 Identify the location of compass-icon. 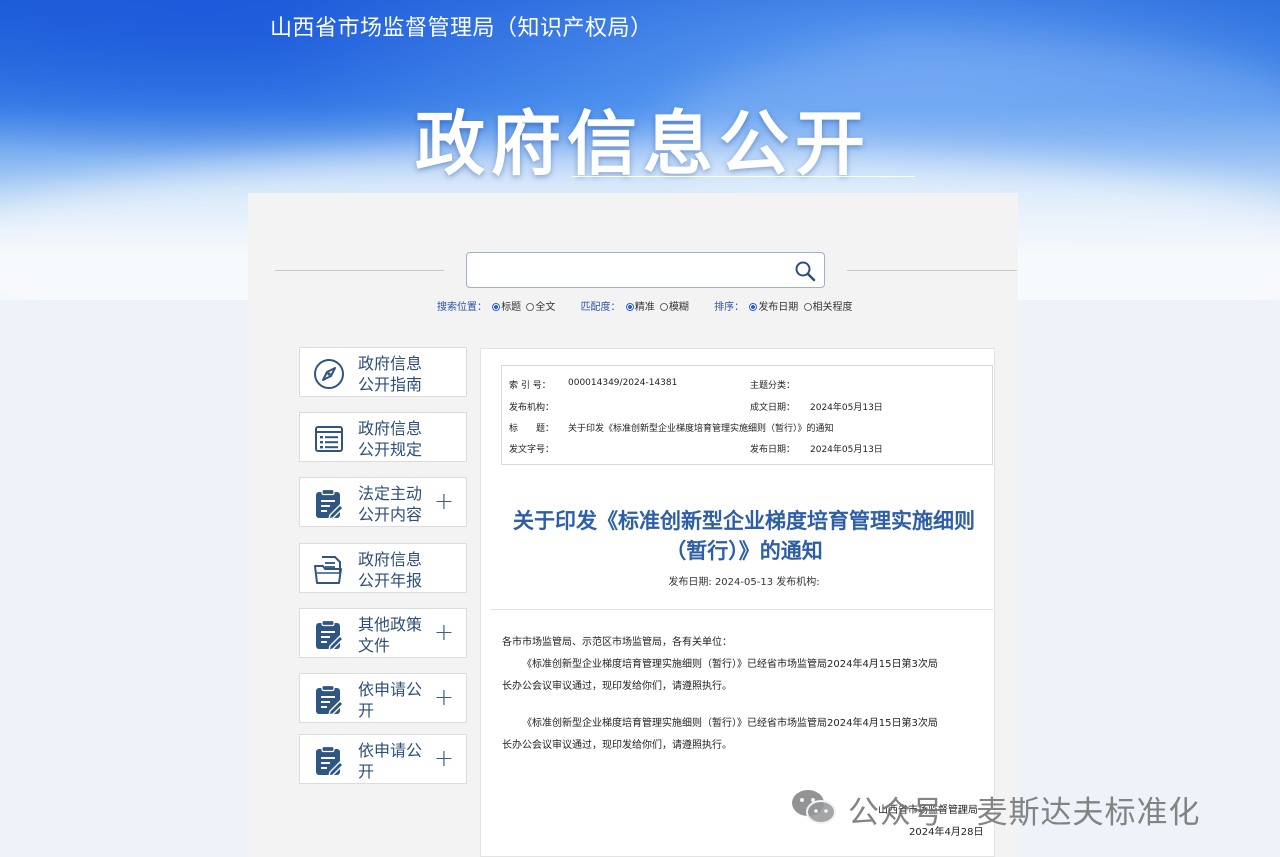
(329, 374).